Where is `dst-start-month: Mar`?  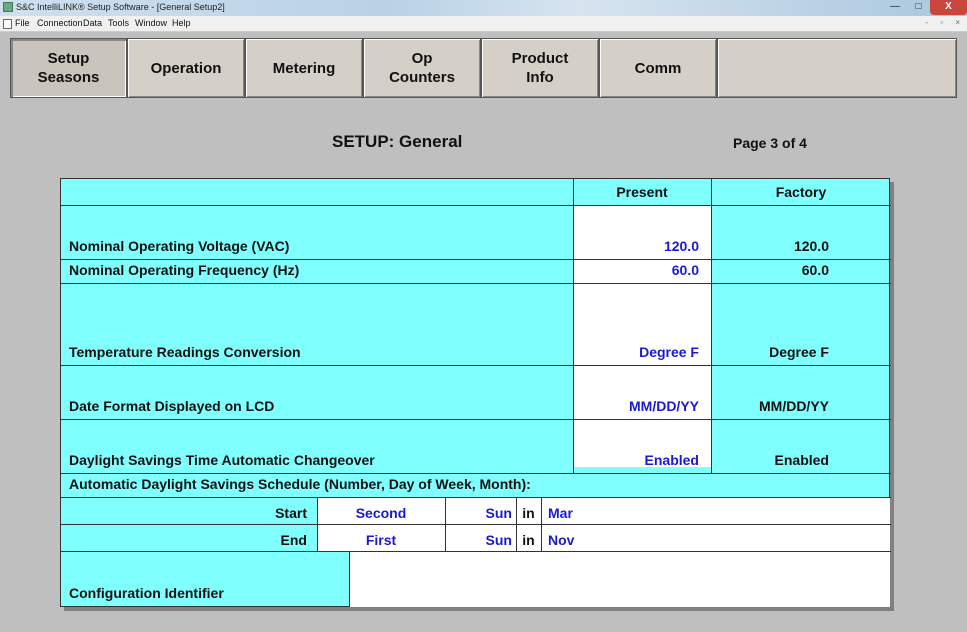 dst-start-month: Mar is located at coordinates (560, 513).